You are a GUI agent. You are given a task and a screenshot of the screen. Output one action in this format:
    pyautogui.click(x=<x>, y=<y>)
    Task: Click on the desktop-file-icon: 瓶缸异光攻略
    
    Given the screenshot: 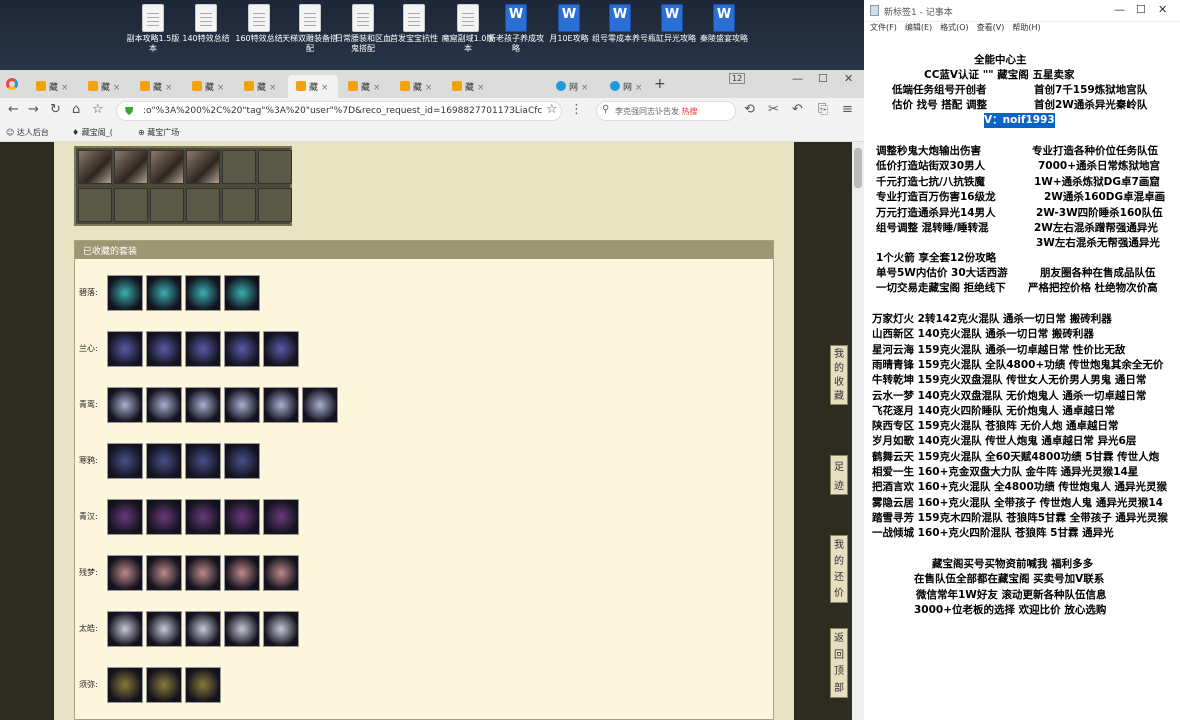 What is the action you would take?
    pyautogui.click(x=672, y=24)
    